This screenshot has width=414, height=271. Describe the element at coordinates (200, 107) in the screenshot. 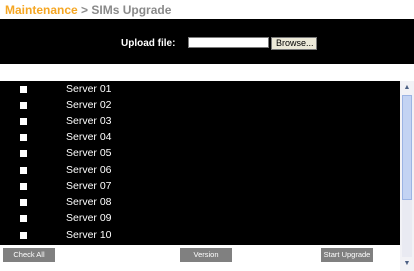

I see `server-row: Server 02` at that location.